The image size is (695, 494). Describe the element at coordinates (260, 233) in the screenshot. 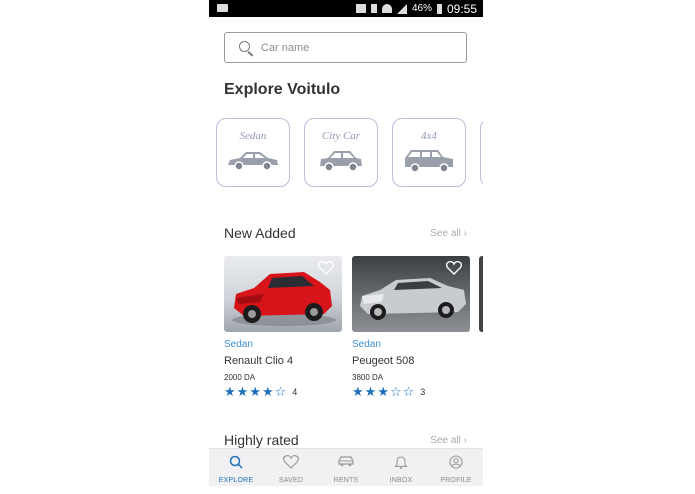

I see `section-title-new-added: New Added` at that location.